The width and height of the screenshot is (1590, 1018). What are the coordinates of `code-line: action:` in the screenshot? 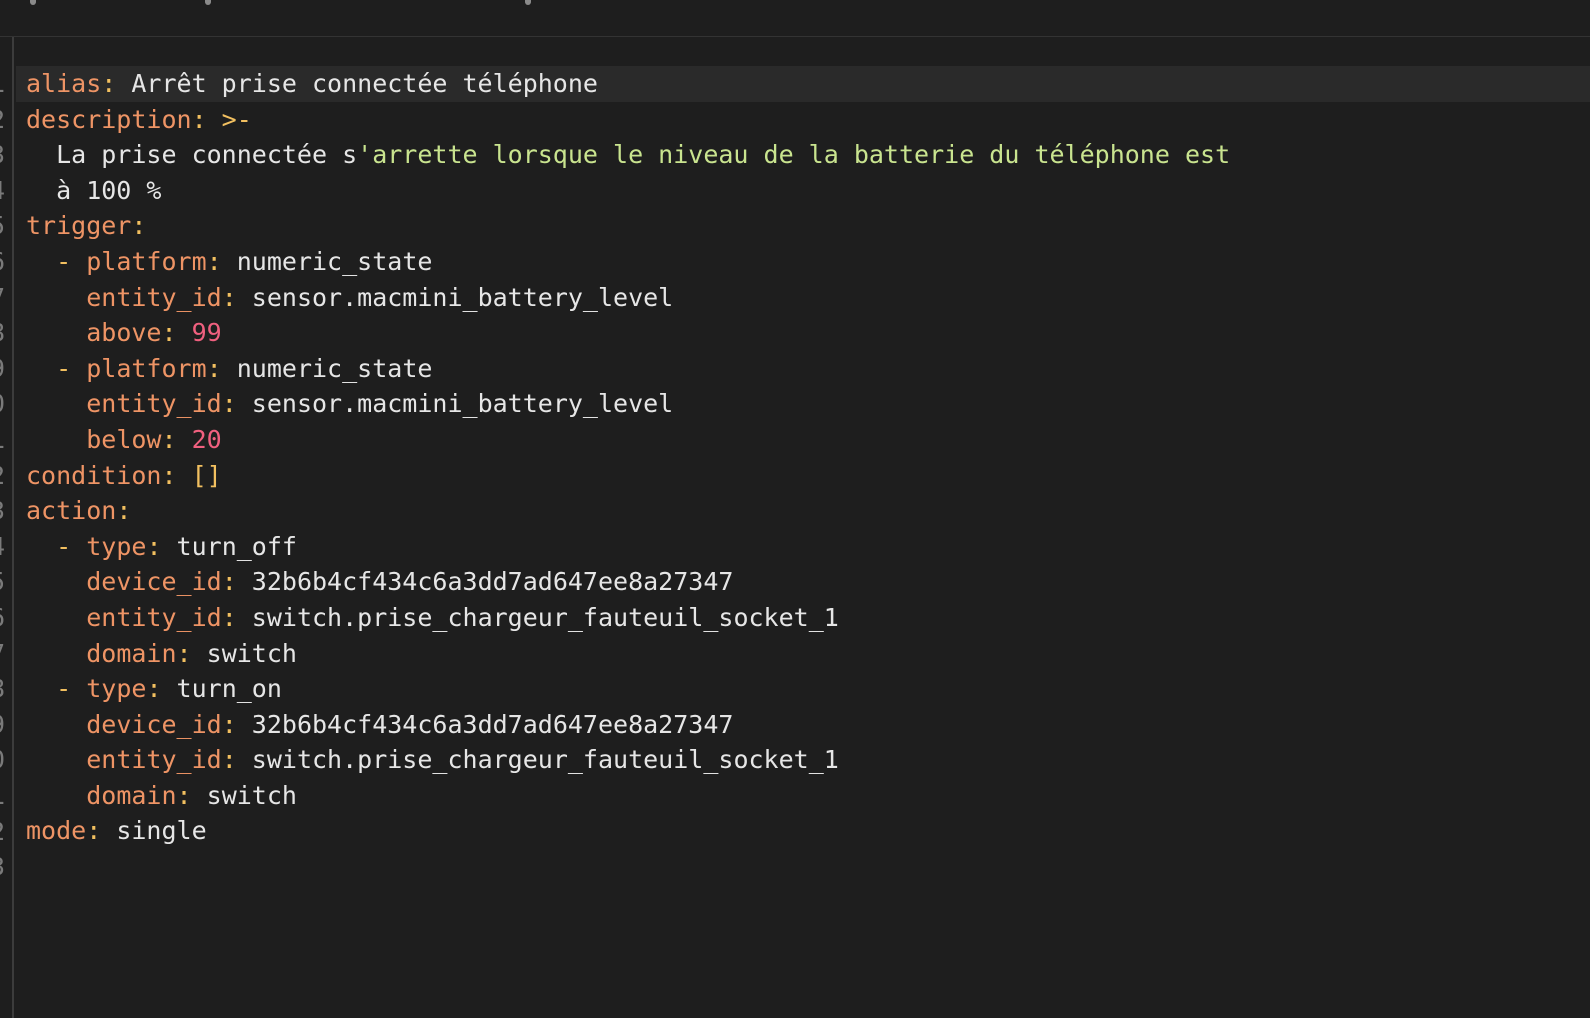 It's located at (803, 511).